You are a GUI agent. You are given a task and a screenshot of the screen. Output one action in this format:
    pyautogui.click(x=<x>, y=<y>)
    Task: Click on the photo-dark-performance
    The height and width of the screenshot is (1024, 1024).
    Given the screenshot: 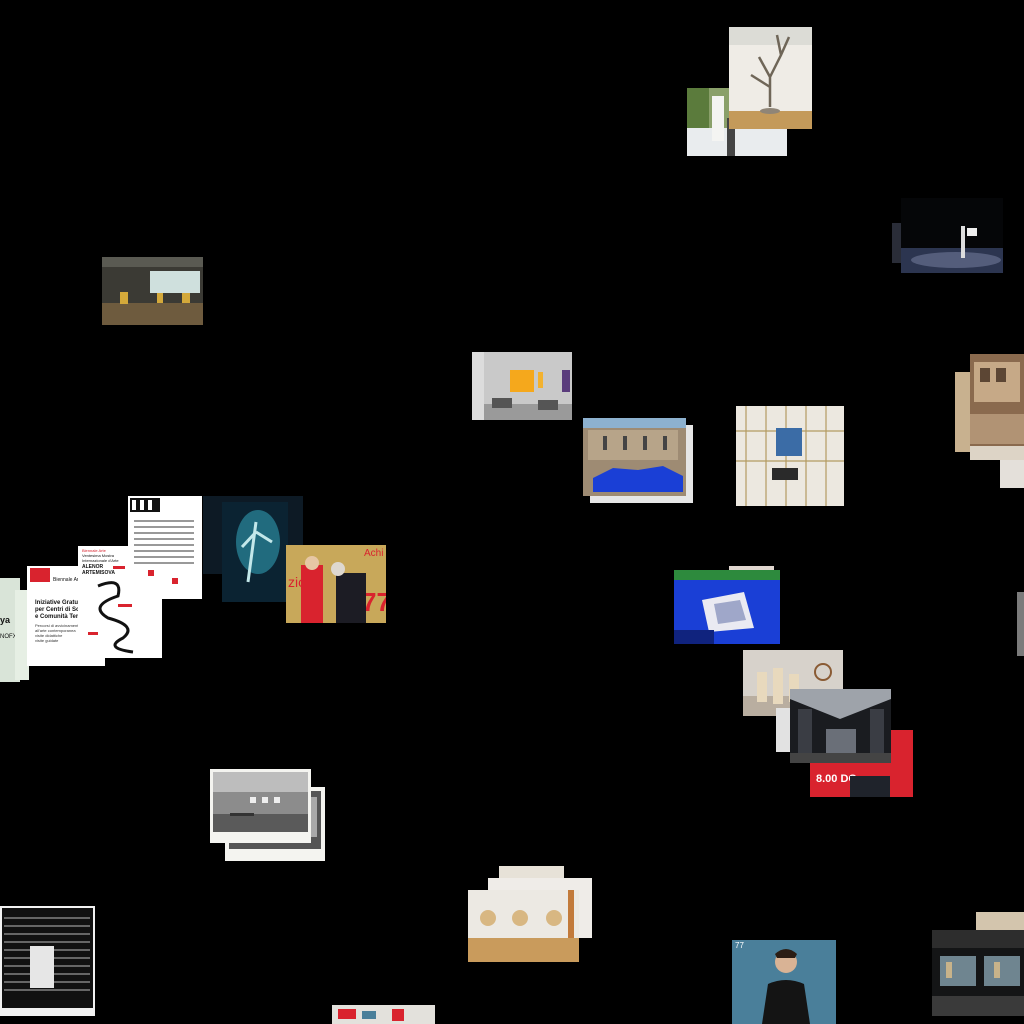 What is the action you would take?
    pyautogui.click(x=952, y=235)
    